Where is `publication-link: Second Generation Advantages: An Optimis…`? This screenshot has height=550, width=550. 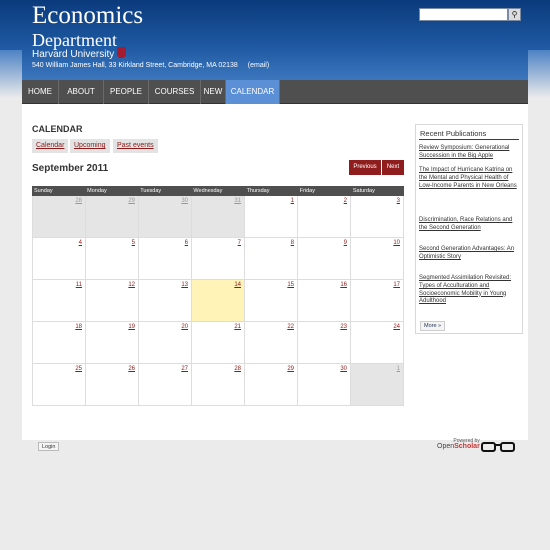
publication-link: Second Generation Advantages: An Optimis… is located at coordinates (469, 254).